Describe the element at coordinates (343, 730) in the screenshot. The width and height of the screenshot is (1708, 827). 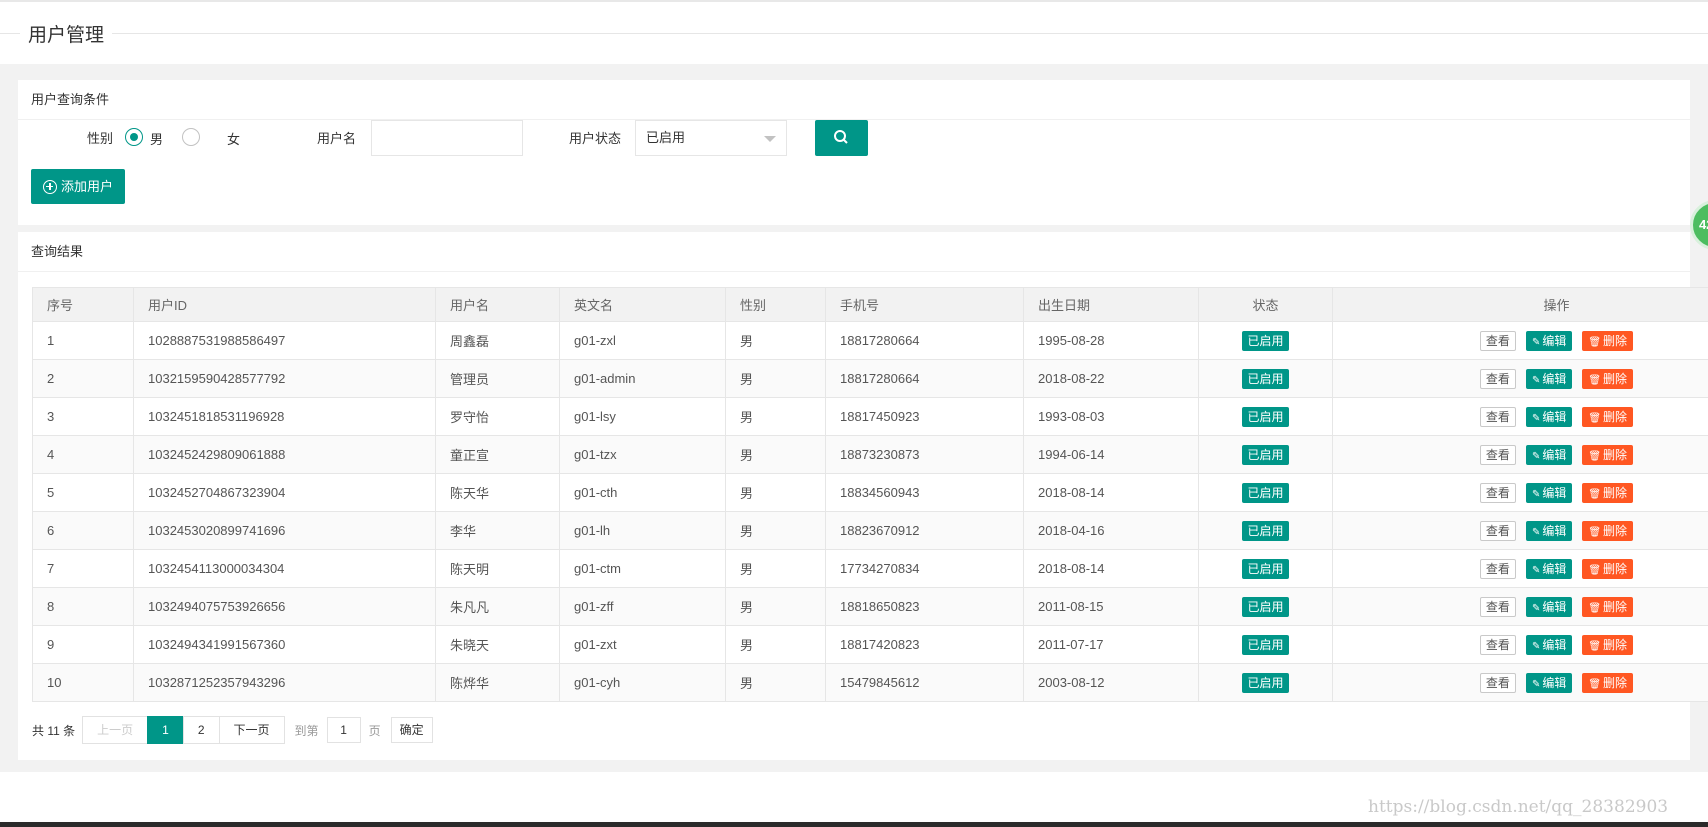
I see `goto-page-input: 1` at that location.